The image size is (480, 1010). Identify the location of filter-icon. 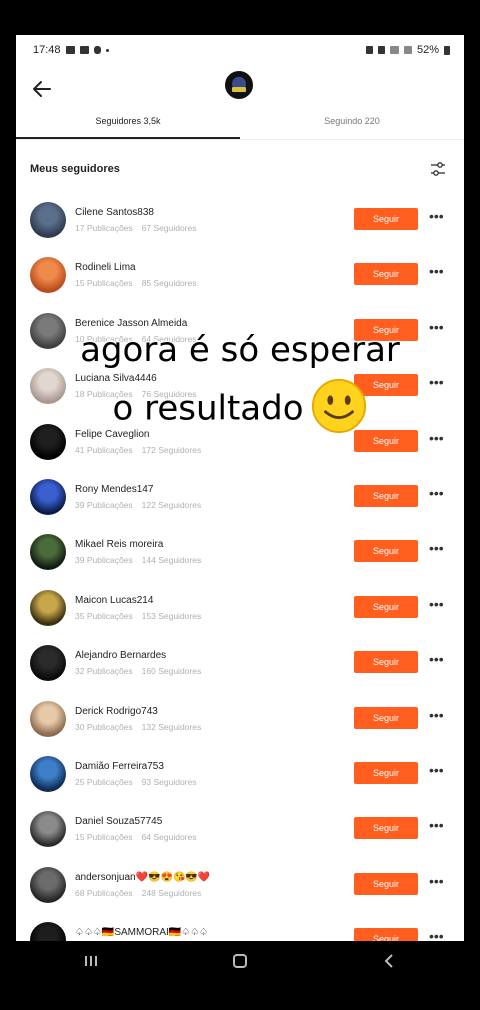
(438, 169).